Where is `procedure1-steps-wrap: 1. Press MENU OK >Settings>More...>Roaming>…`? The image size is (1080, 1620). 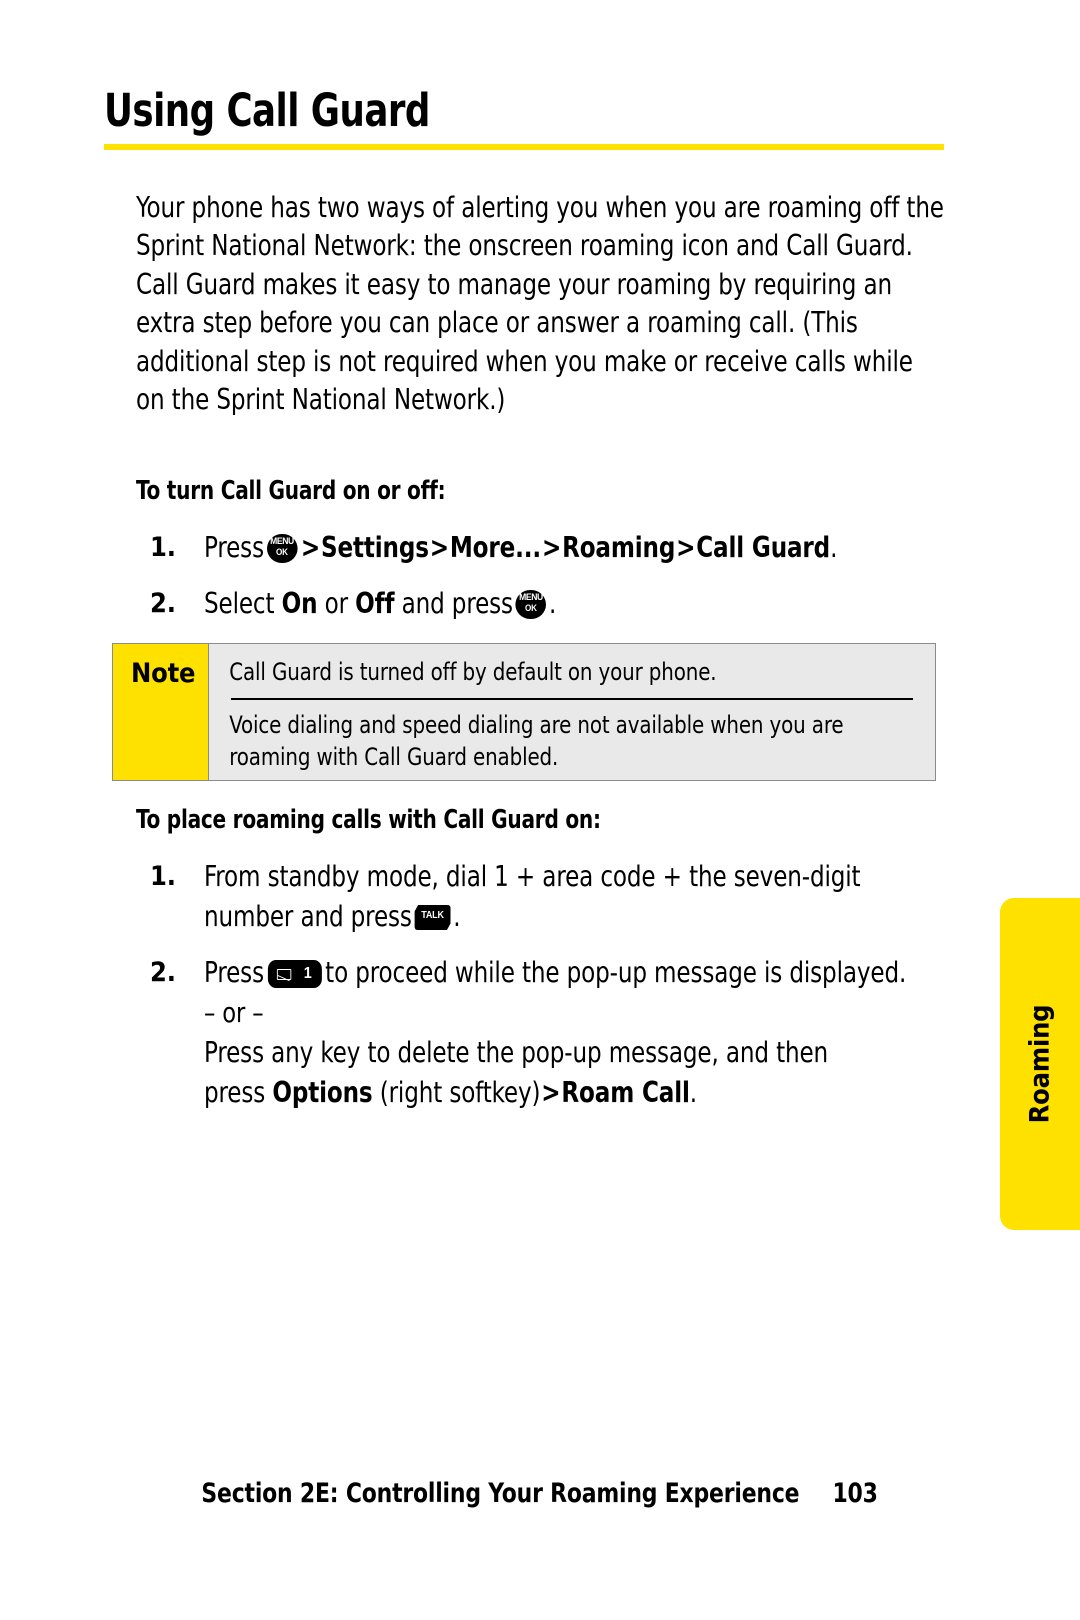
procedure1-steps-wrap: 1. Press MENU OK >Settings>More...>Roaming>… is located at coordinates (546, 576).